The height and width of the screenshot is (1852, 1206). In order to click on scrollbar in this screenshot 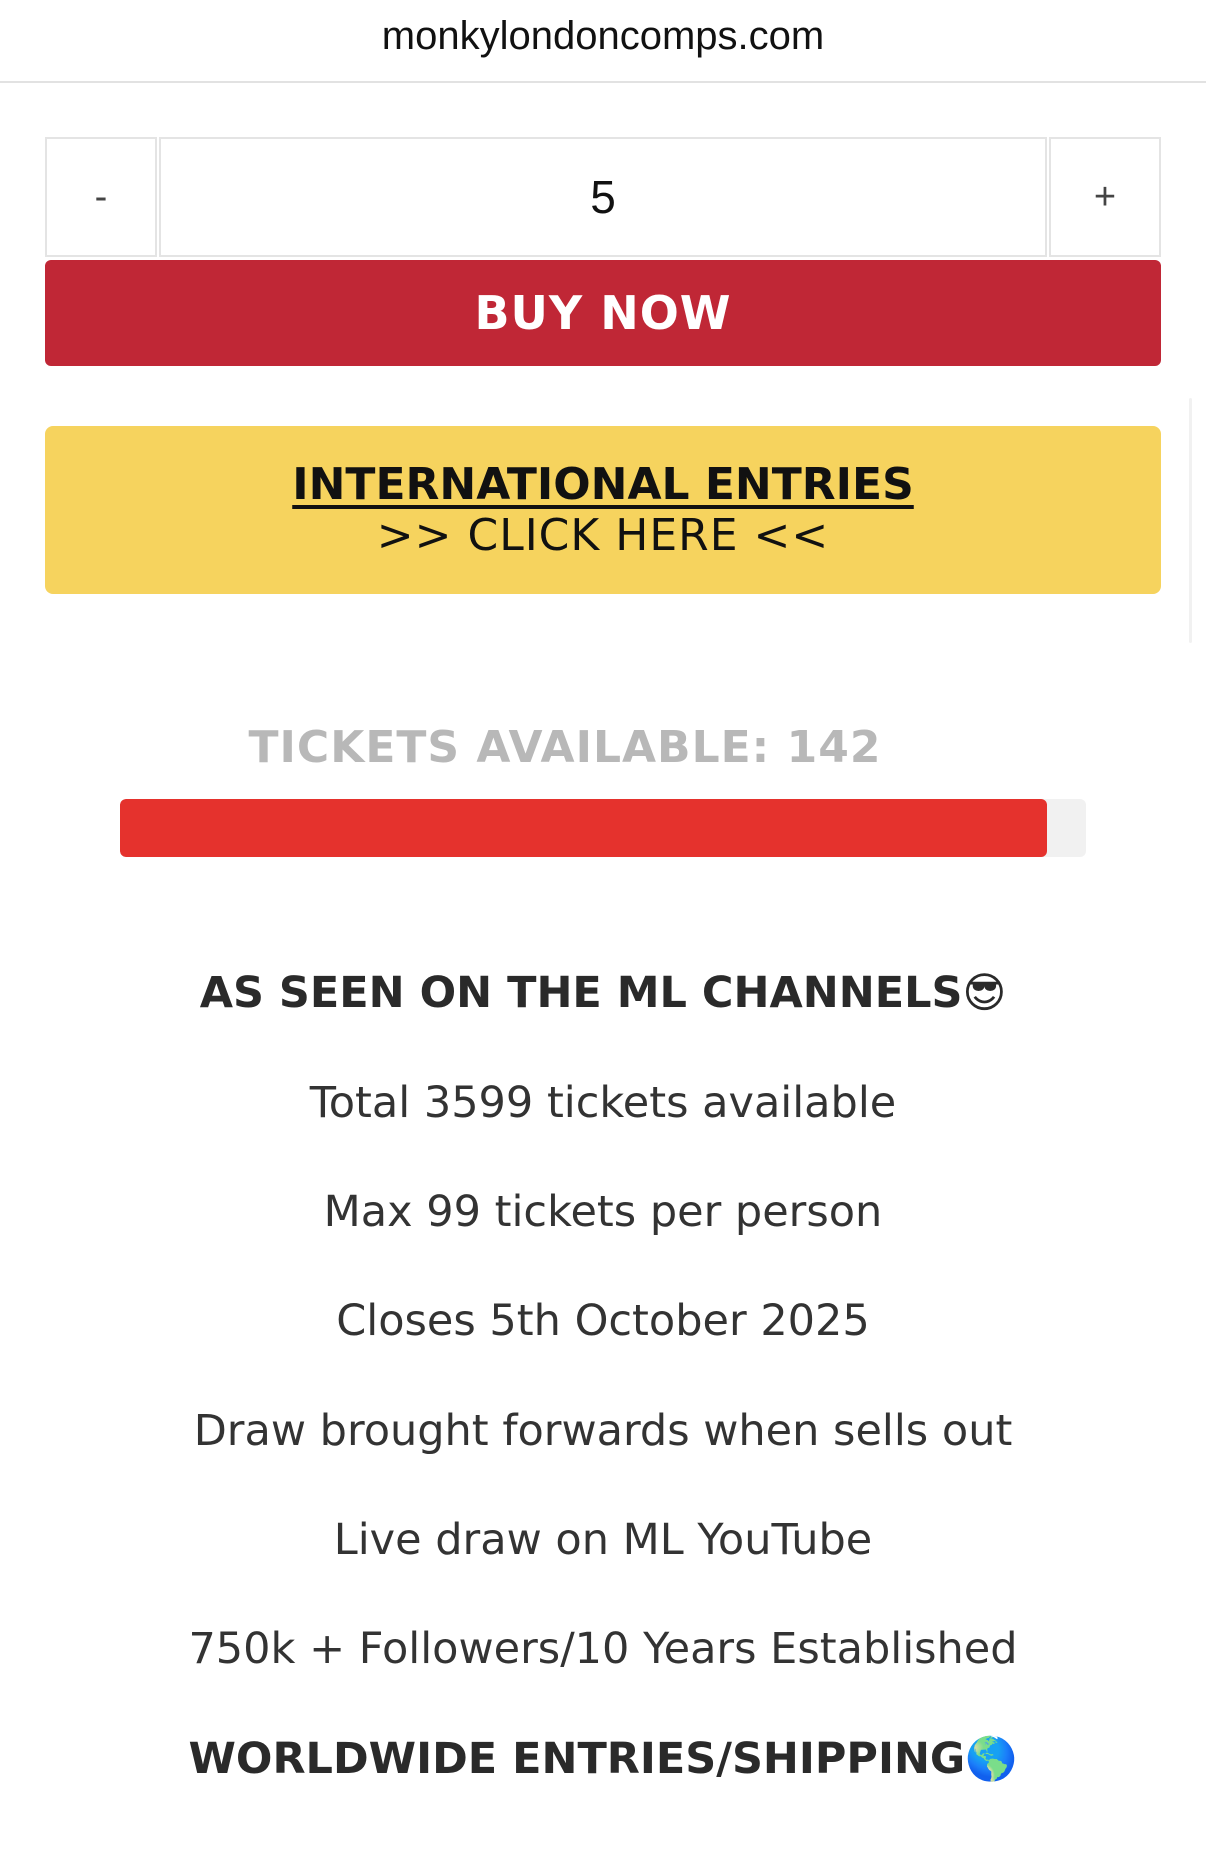, I will do `click(1190, 520)`.